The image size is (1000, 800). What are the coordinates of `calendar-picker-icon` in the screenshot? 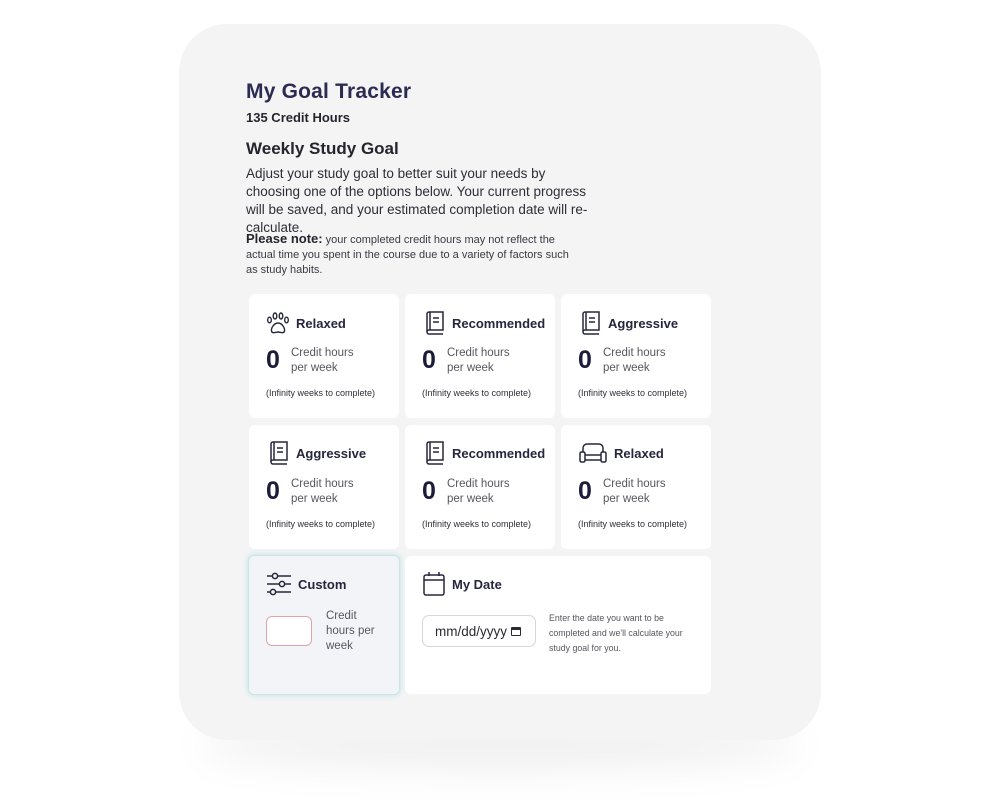 It's located at (516, 631).